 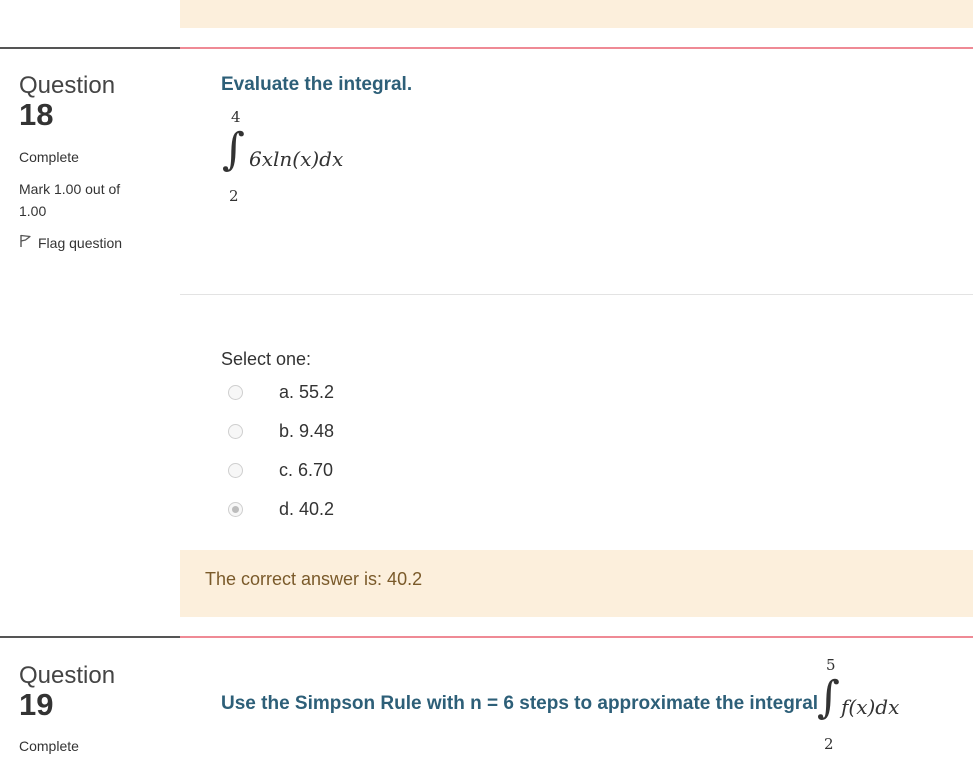 I want to click on answer-option-label: b. 9.48, so click(x=307, y=430).